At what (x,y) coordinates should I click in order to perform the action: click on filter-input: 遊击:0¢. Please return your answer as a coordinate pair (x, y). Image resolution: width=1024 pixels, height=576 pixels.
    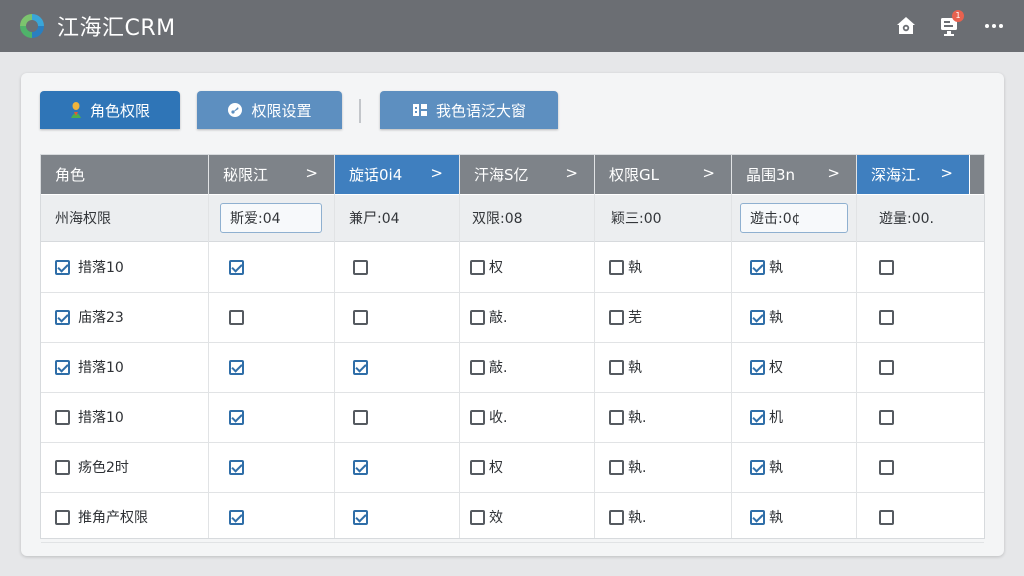
    Looking at the image, I should click on (794, 218).